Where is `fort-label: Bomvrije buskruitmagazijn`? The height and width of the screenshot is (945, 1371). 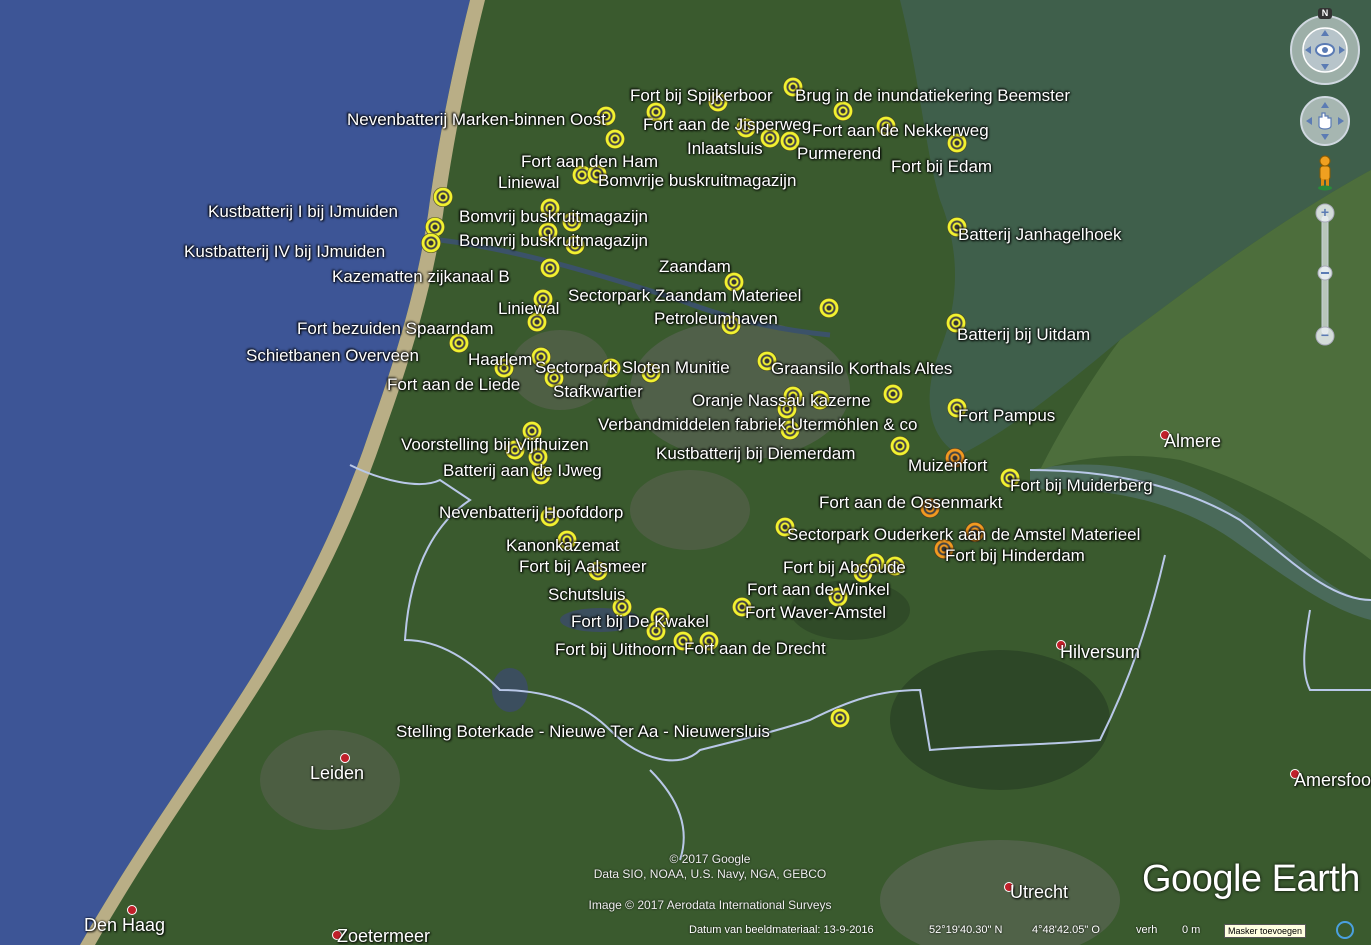
fort-label: Bomvrije buskruitmagazijn is located at coordinates (697, 180).